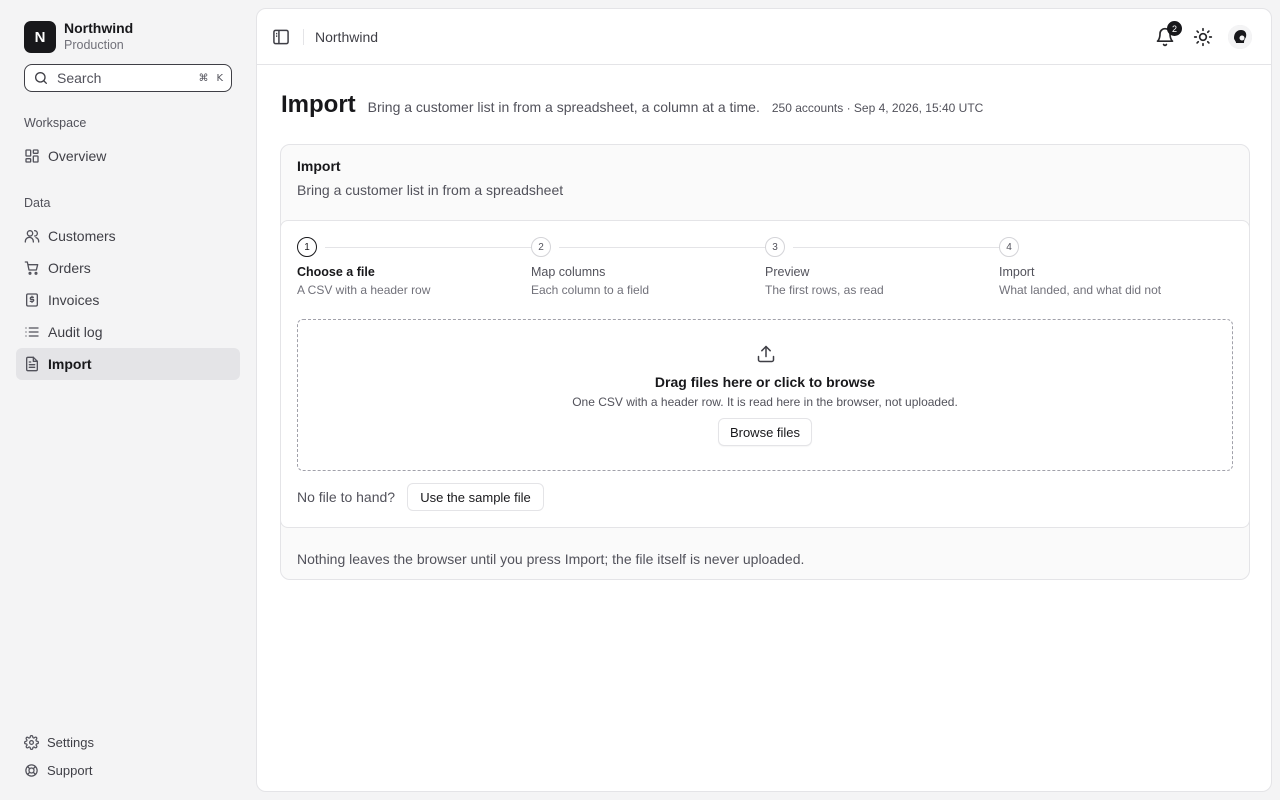 The height and width of the screenshot is (800, 1280). I want to click on sidebar-item-label: Support, so click(70, 770).